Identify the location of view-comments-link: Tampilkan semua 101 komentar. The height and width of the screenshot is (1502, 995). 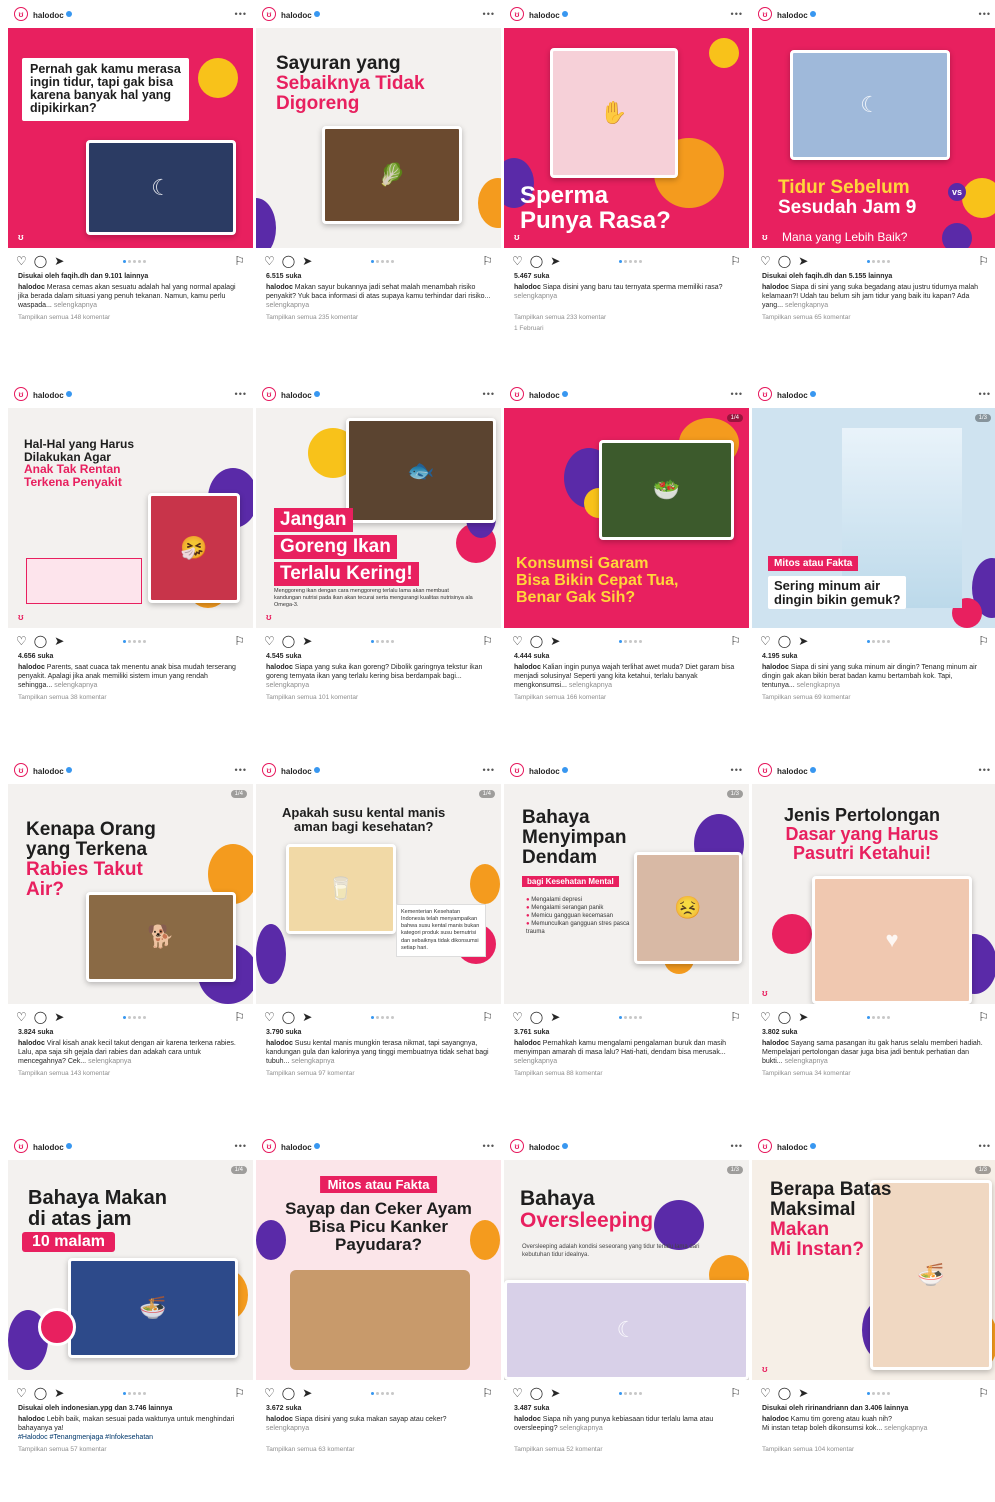
(378, 697).